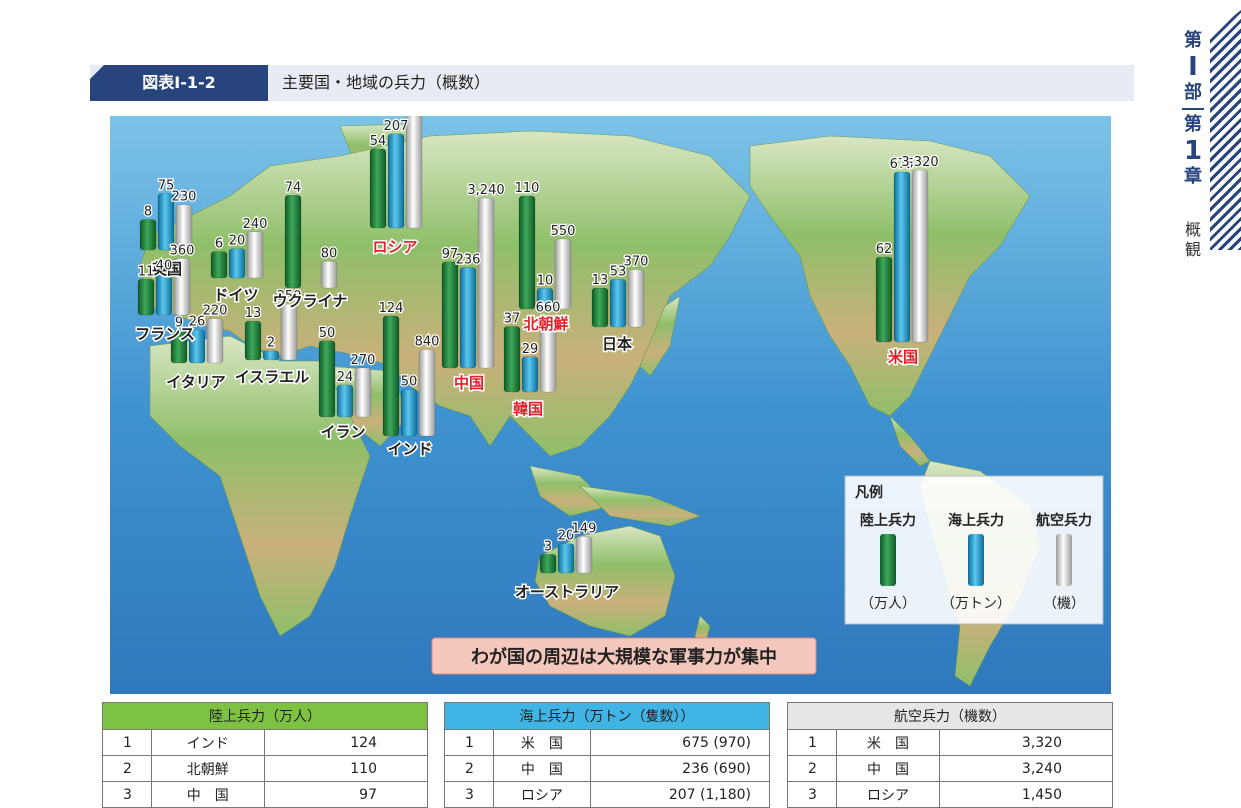 Image resolution: width=1241 pixels, height=808 pixels. What do you see at coordinates (680, 742) in the screenshot?
I see `value-cell: 675 (970)` at bounding box center [680, 742].